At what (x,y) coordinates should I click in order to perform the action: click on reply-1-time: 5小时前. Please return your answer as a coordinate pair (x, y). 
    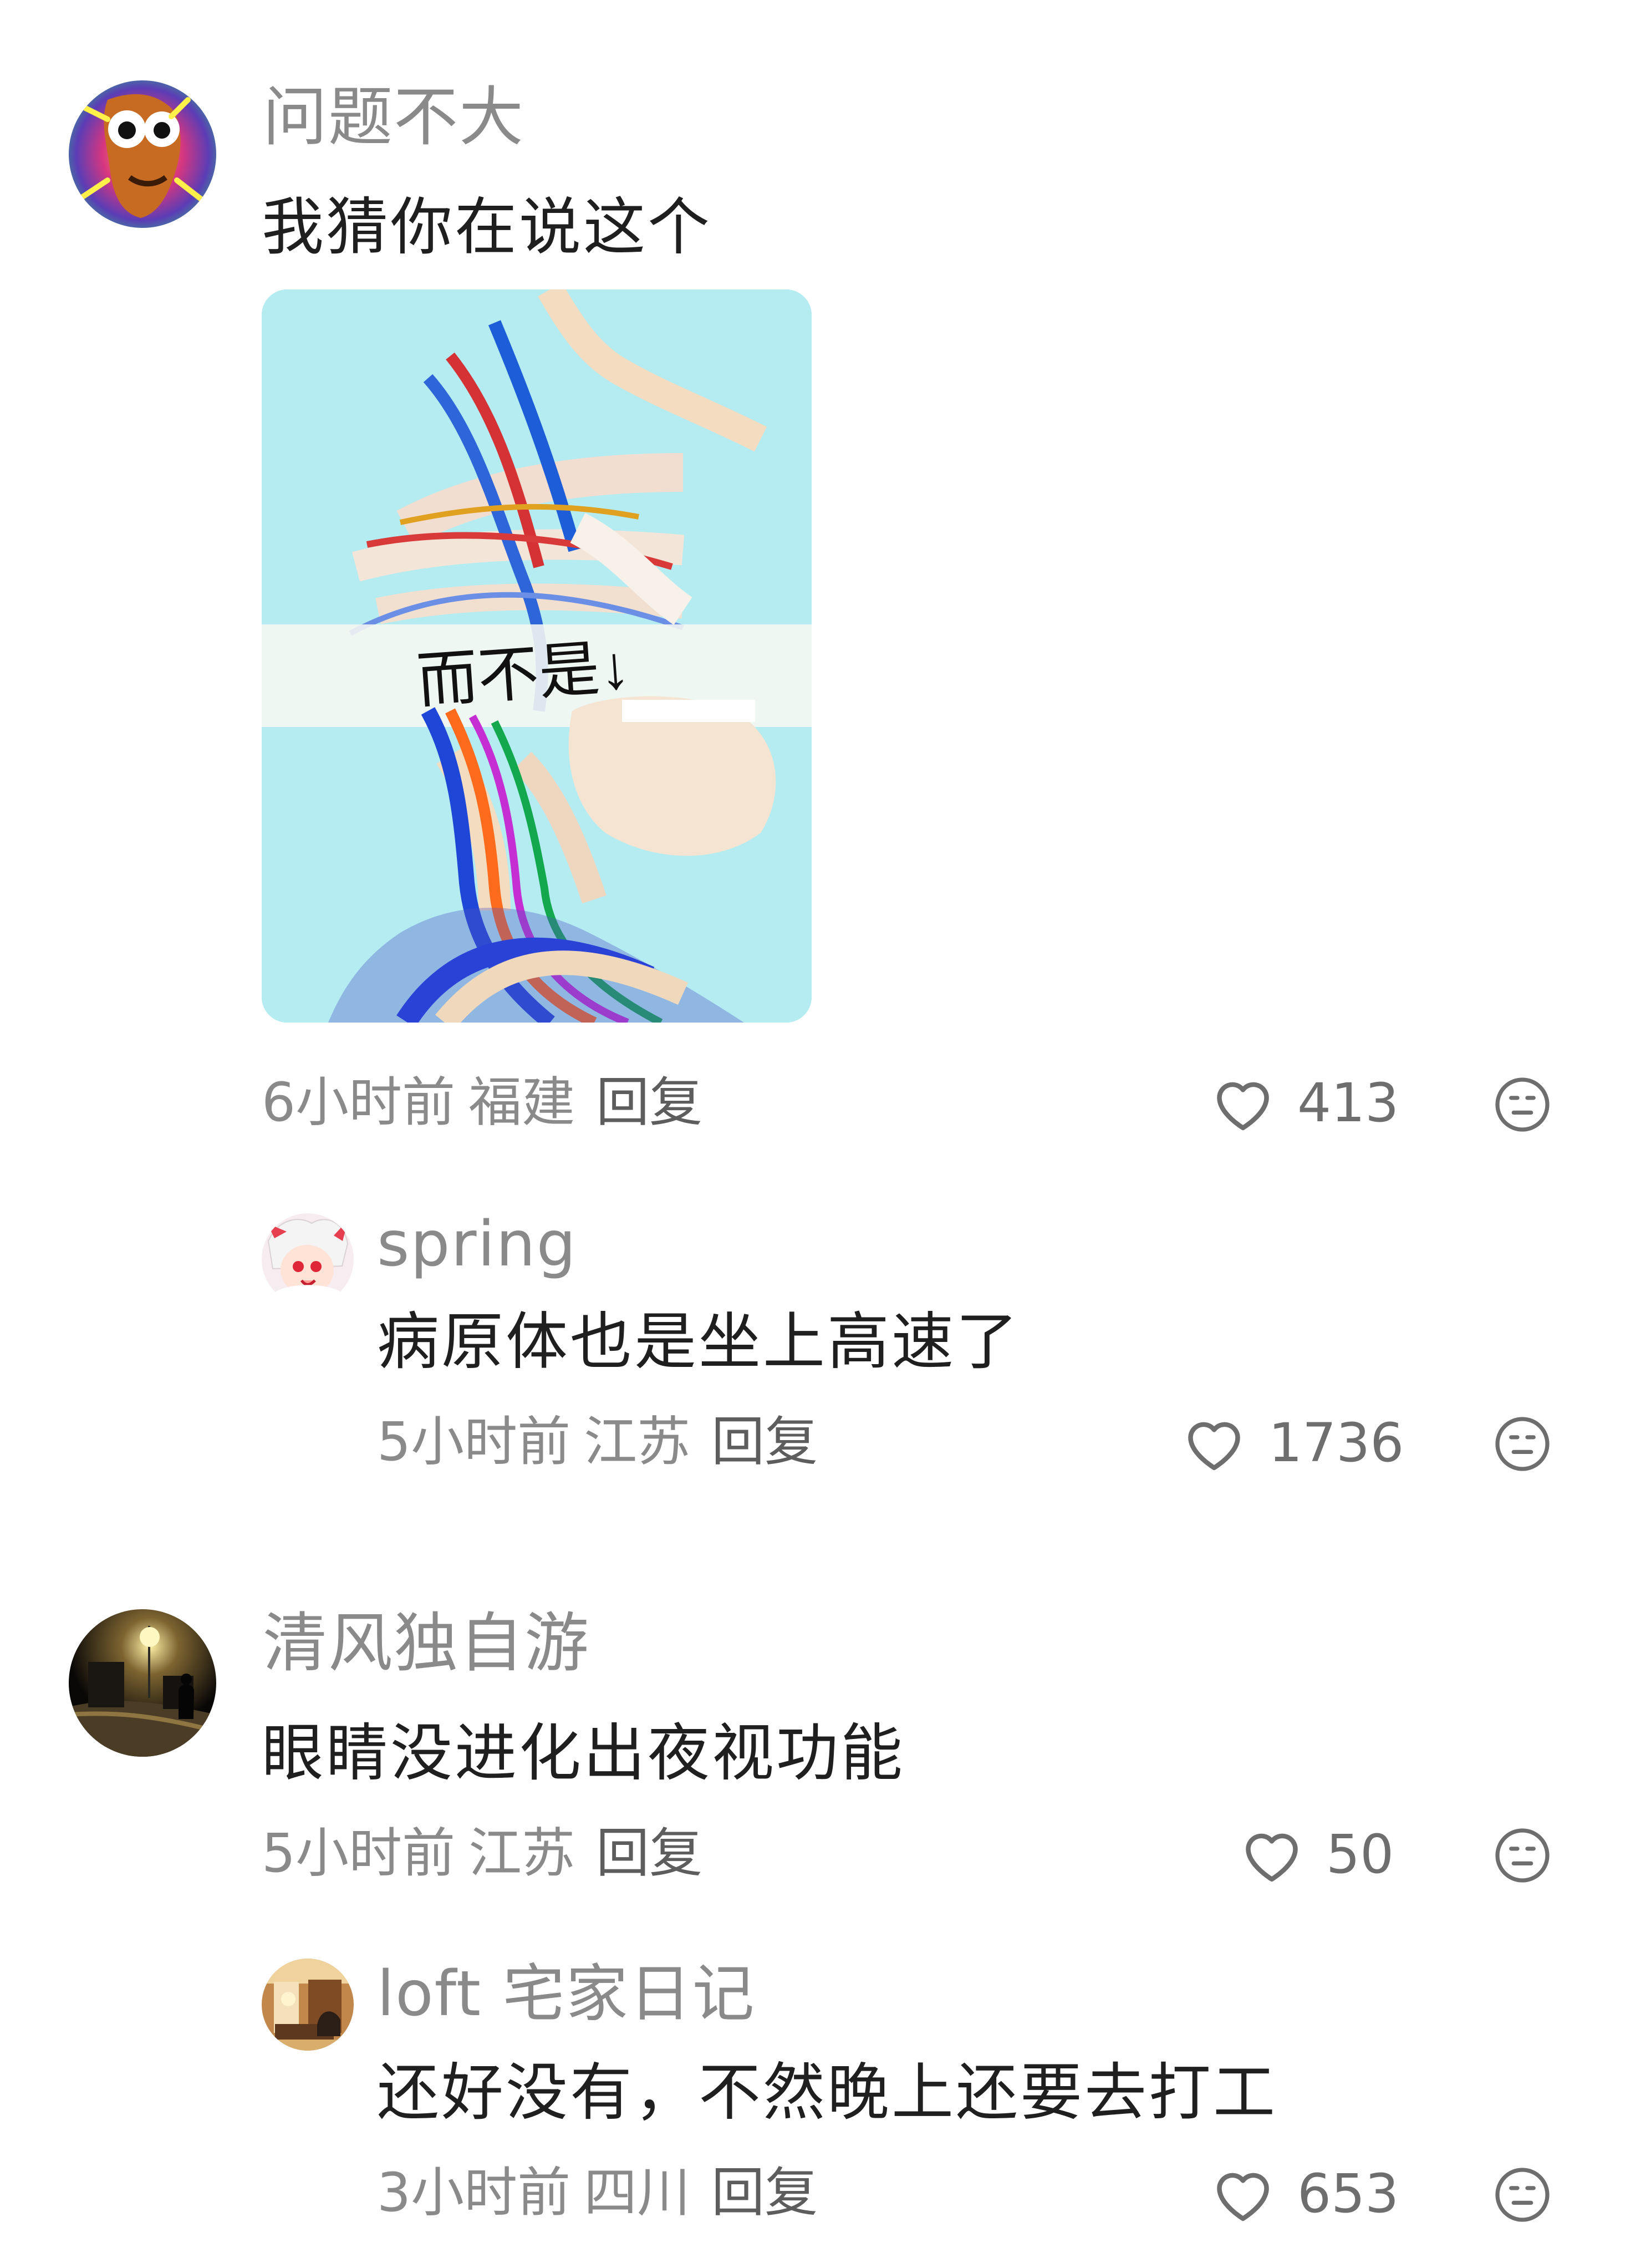
    Looking at the image, I should click on (474, 1442).